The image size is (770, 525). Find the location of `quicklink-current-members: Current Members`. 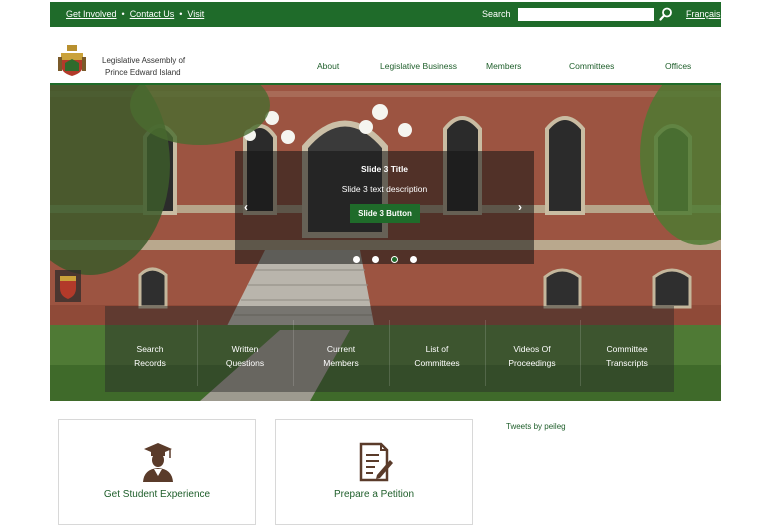

quicklink-current-members: Current Members is located at coordinates (341, 356).